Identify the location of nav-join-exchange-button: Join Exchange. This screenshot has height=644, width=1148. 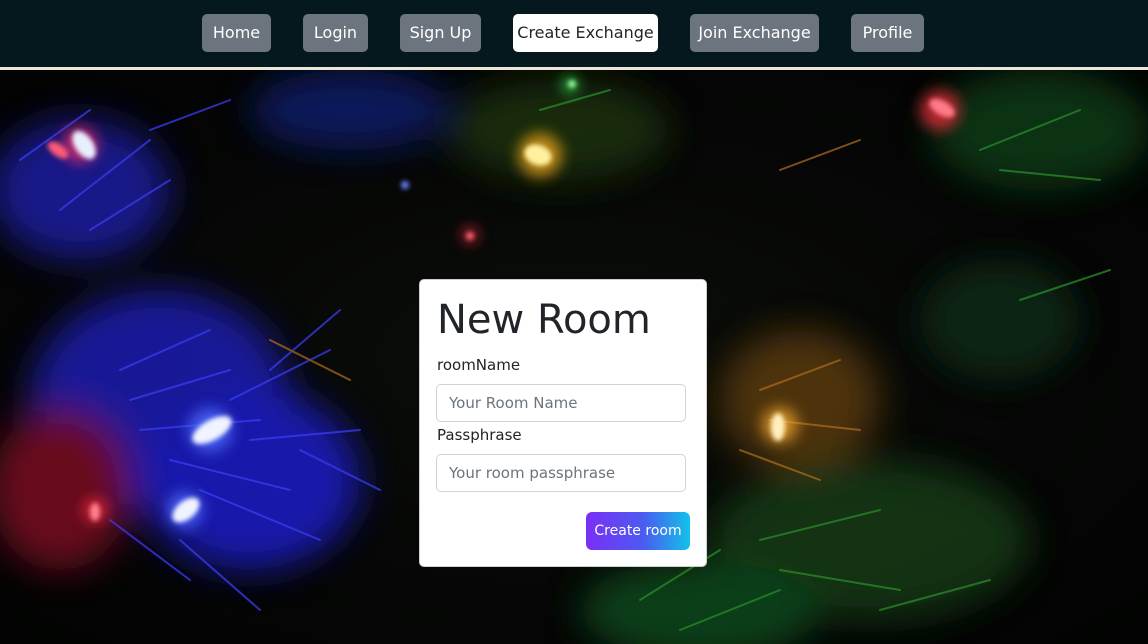
(754, 33).